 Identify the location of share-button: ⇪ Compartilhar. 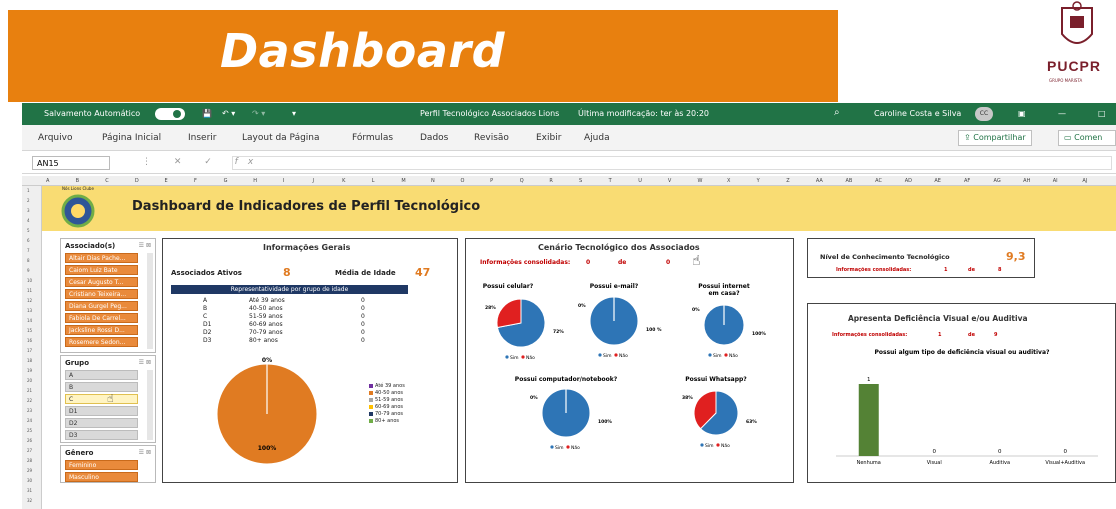
(995, 138).